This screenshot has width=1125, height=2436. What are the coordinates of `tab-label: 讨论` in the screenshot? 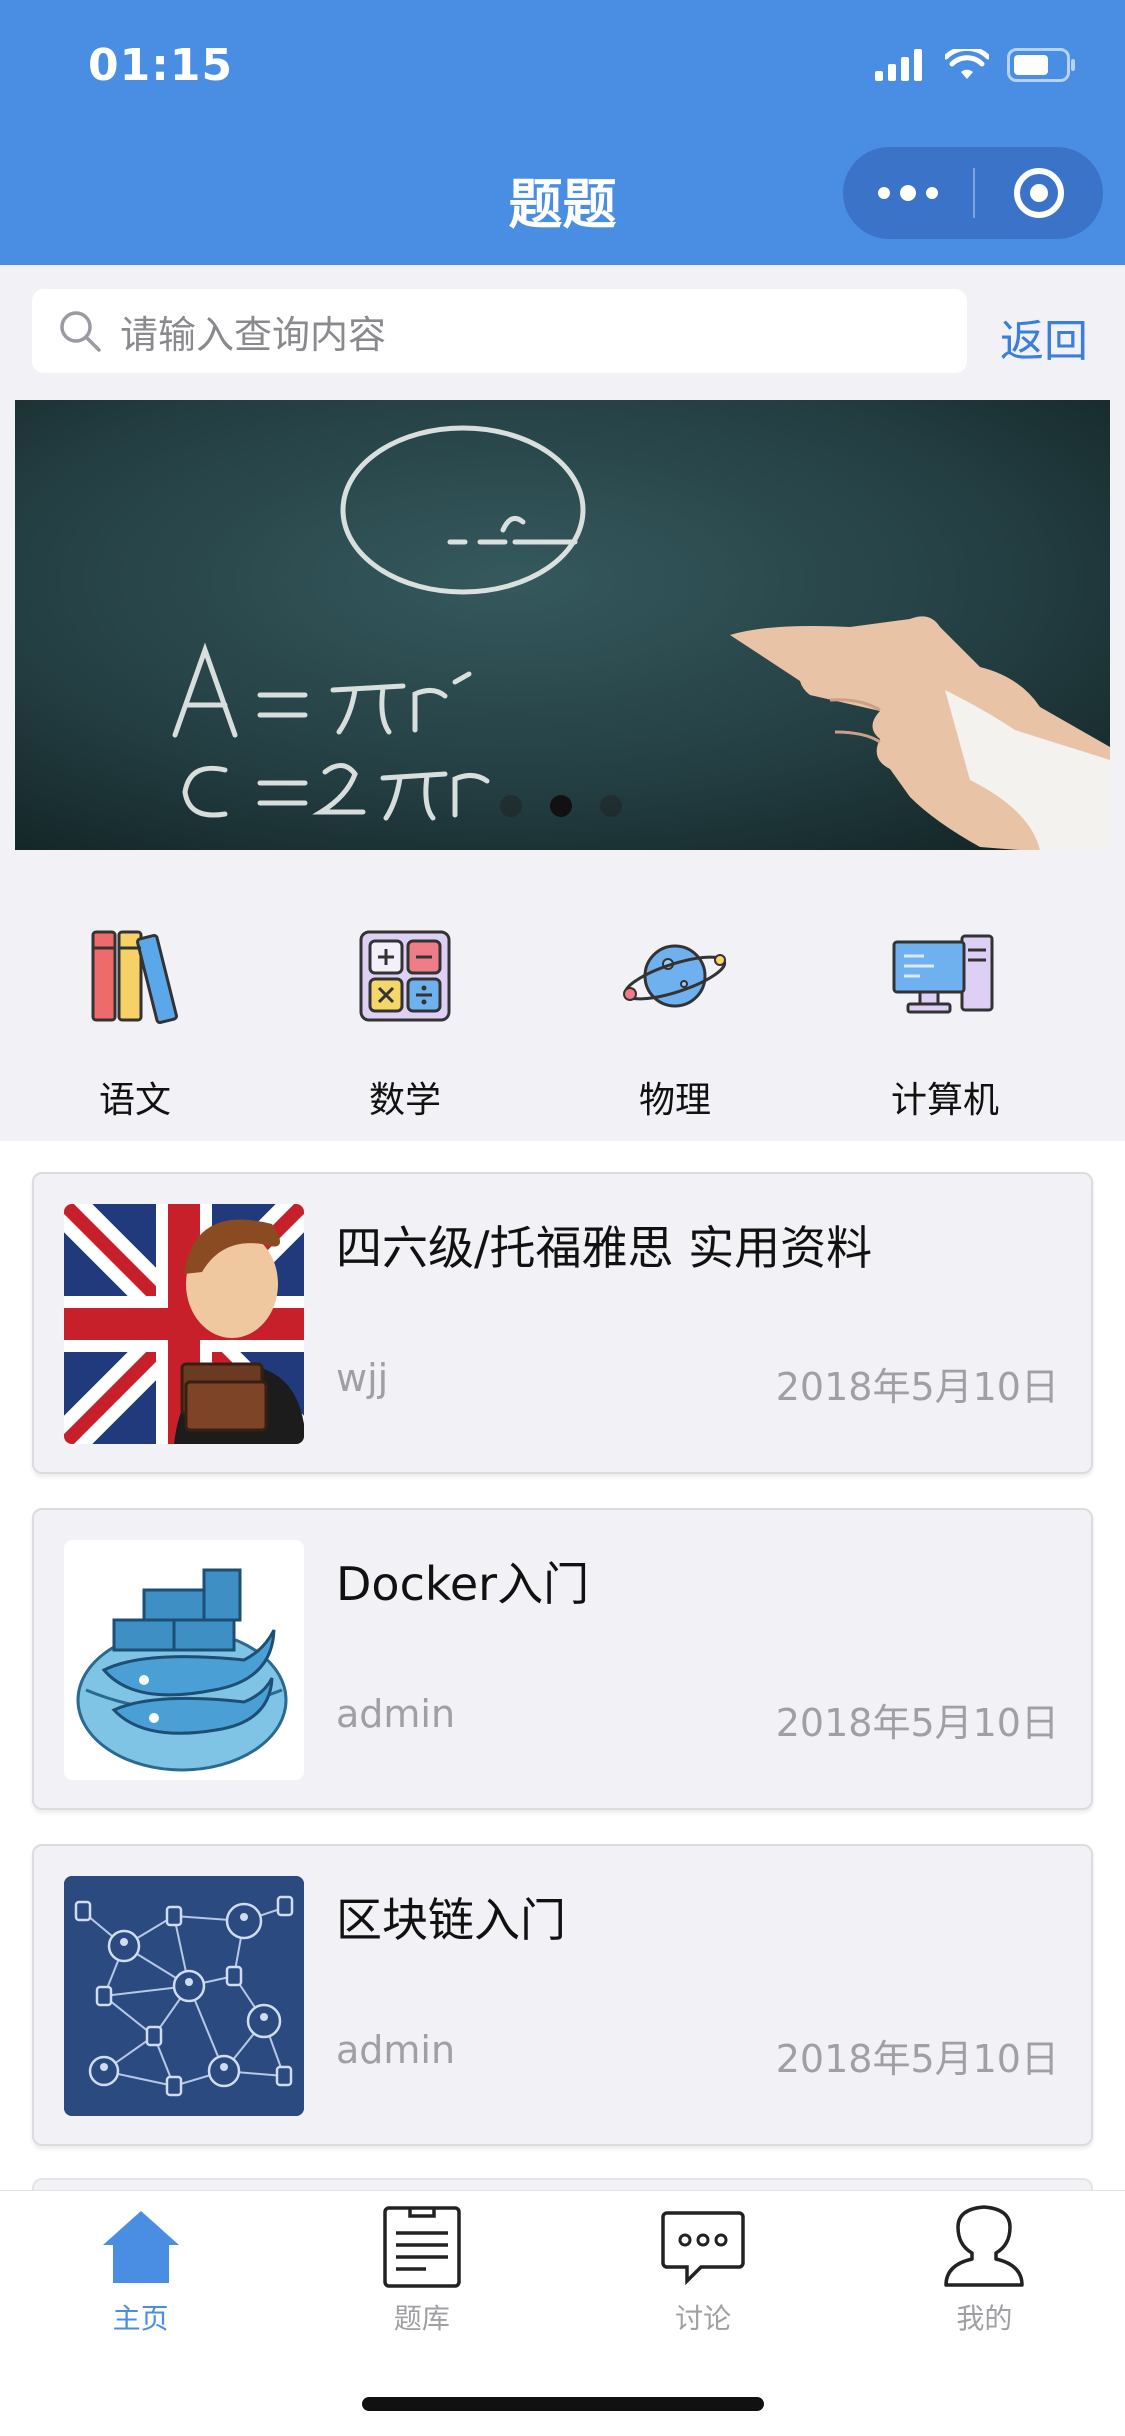 It's located at (703, 2318).